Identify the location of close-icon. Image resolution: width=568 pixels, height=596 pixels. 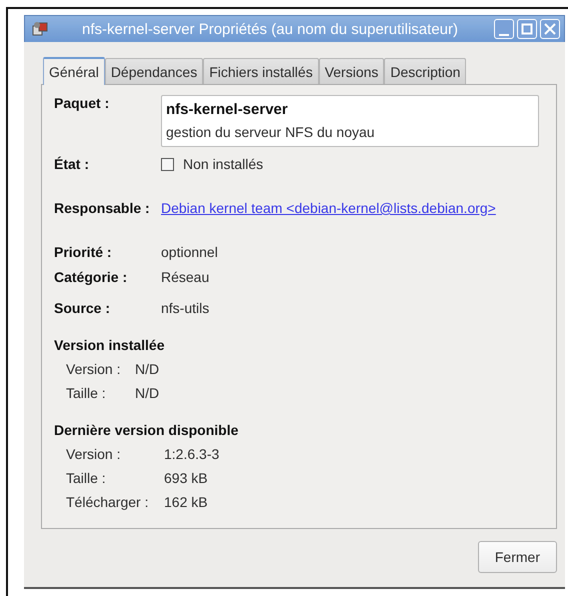
(550, 29).